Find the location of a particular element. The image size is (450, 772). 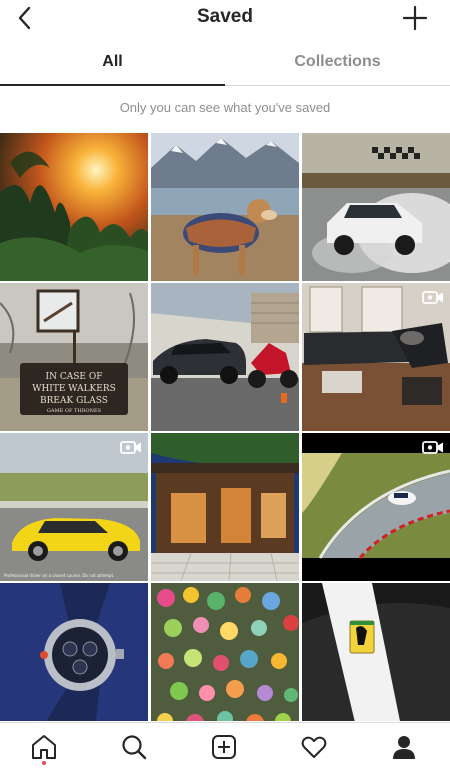

tab-collections: Collections is located at coordinates (337, 63).